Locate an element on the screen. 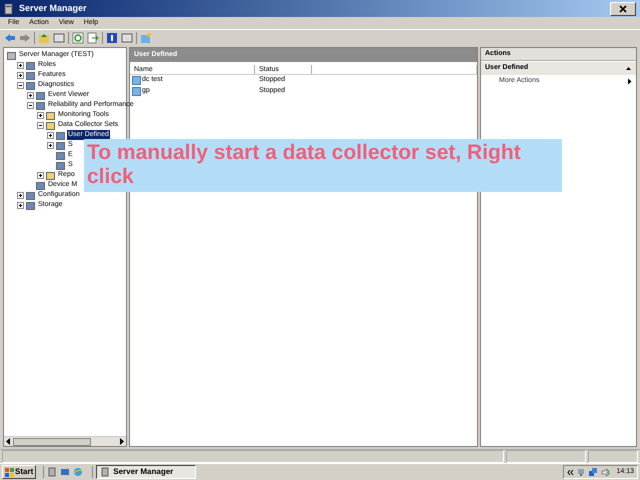 Image resolution: width=640 pixels, height=480 pixels. submenu-arrow-icon is located at coordinates (629, 81).